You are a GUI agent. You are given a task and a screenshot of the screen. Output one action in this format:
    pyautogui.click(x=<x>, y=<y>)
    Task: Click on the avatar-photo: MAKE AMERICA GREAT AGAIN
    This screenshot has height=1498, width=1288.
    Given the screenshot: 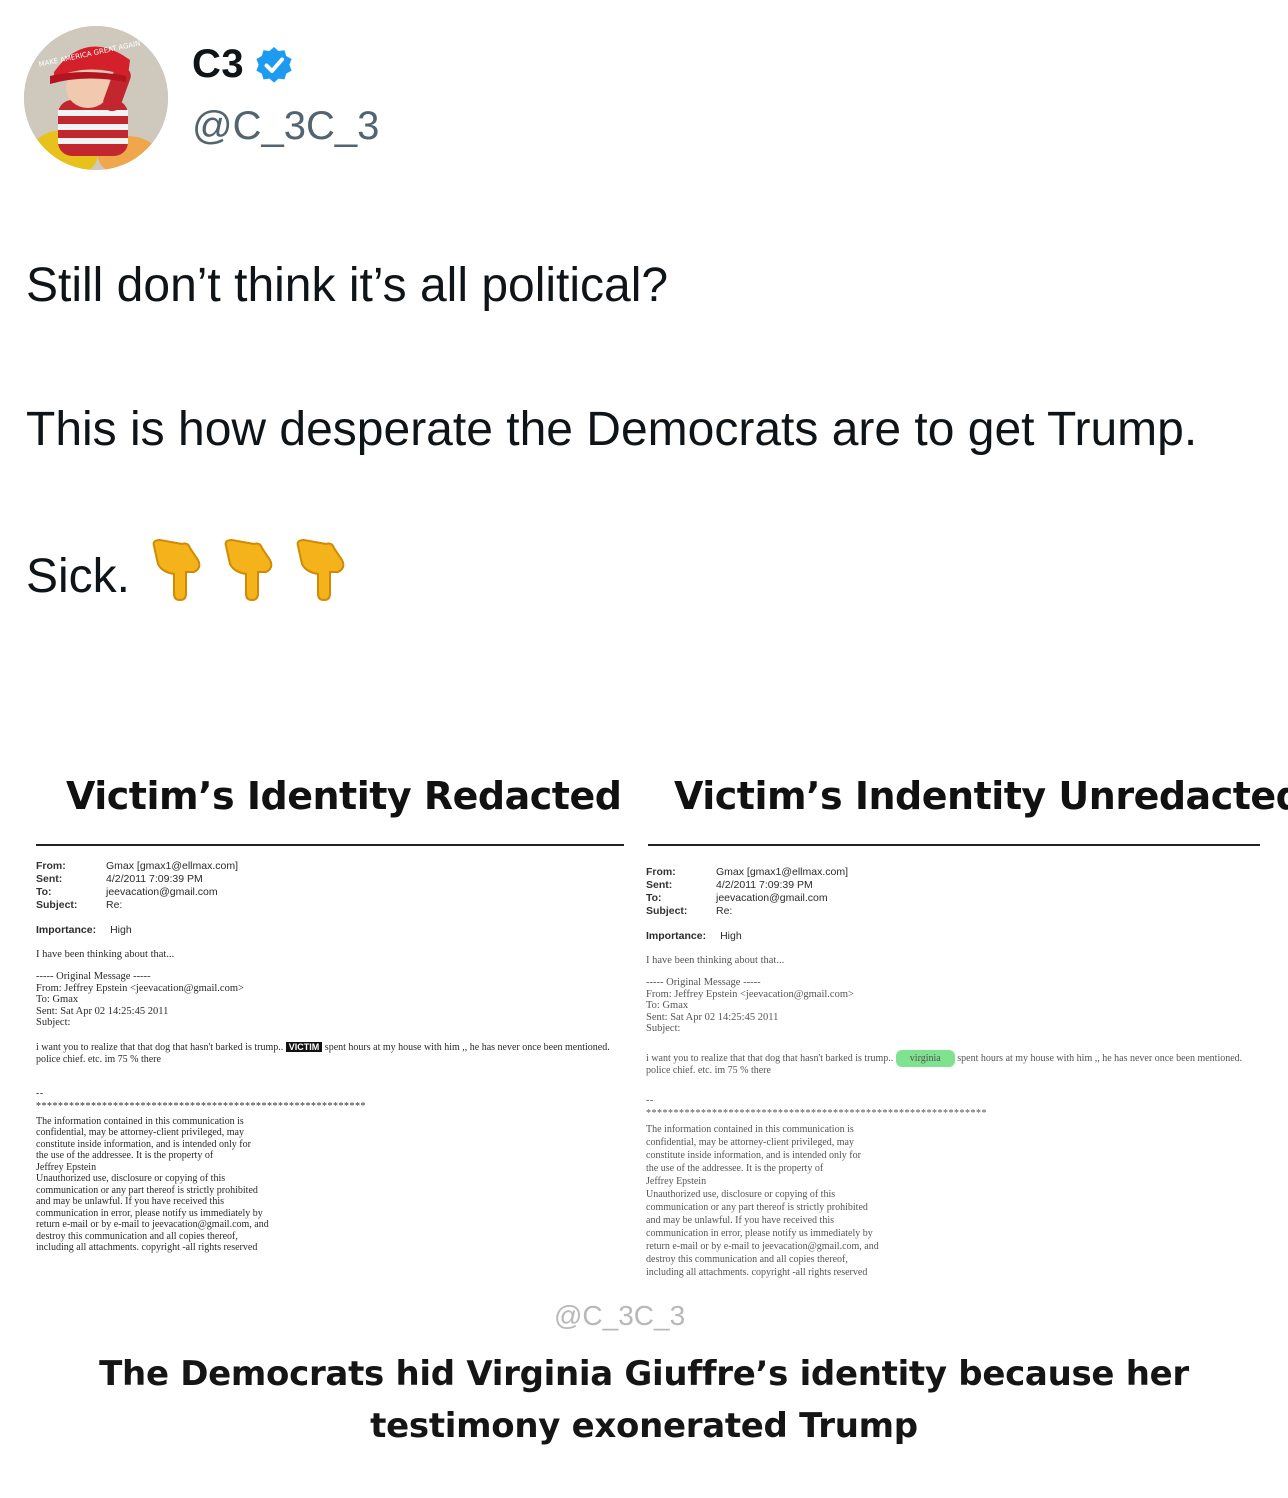 What is the action you would take?
    pyautogui.click(x=96, y=98)
    